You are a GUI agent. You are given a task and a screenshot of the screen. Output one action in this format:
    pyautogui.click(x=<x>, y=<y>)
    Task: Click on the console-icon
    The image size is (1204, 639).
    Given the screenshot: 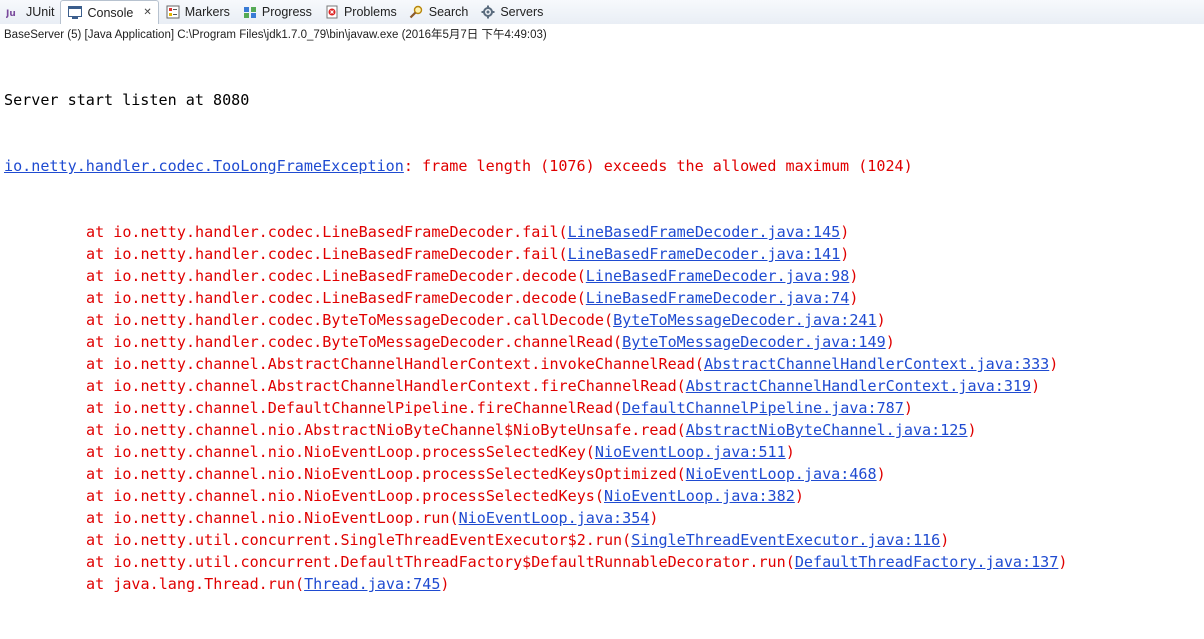 What is the action you would take?
    pyautogui.click(x=75, y=13)
    